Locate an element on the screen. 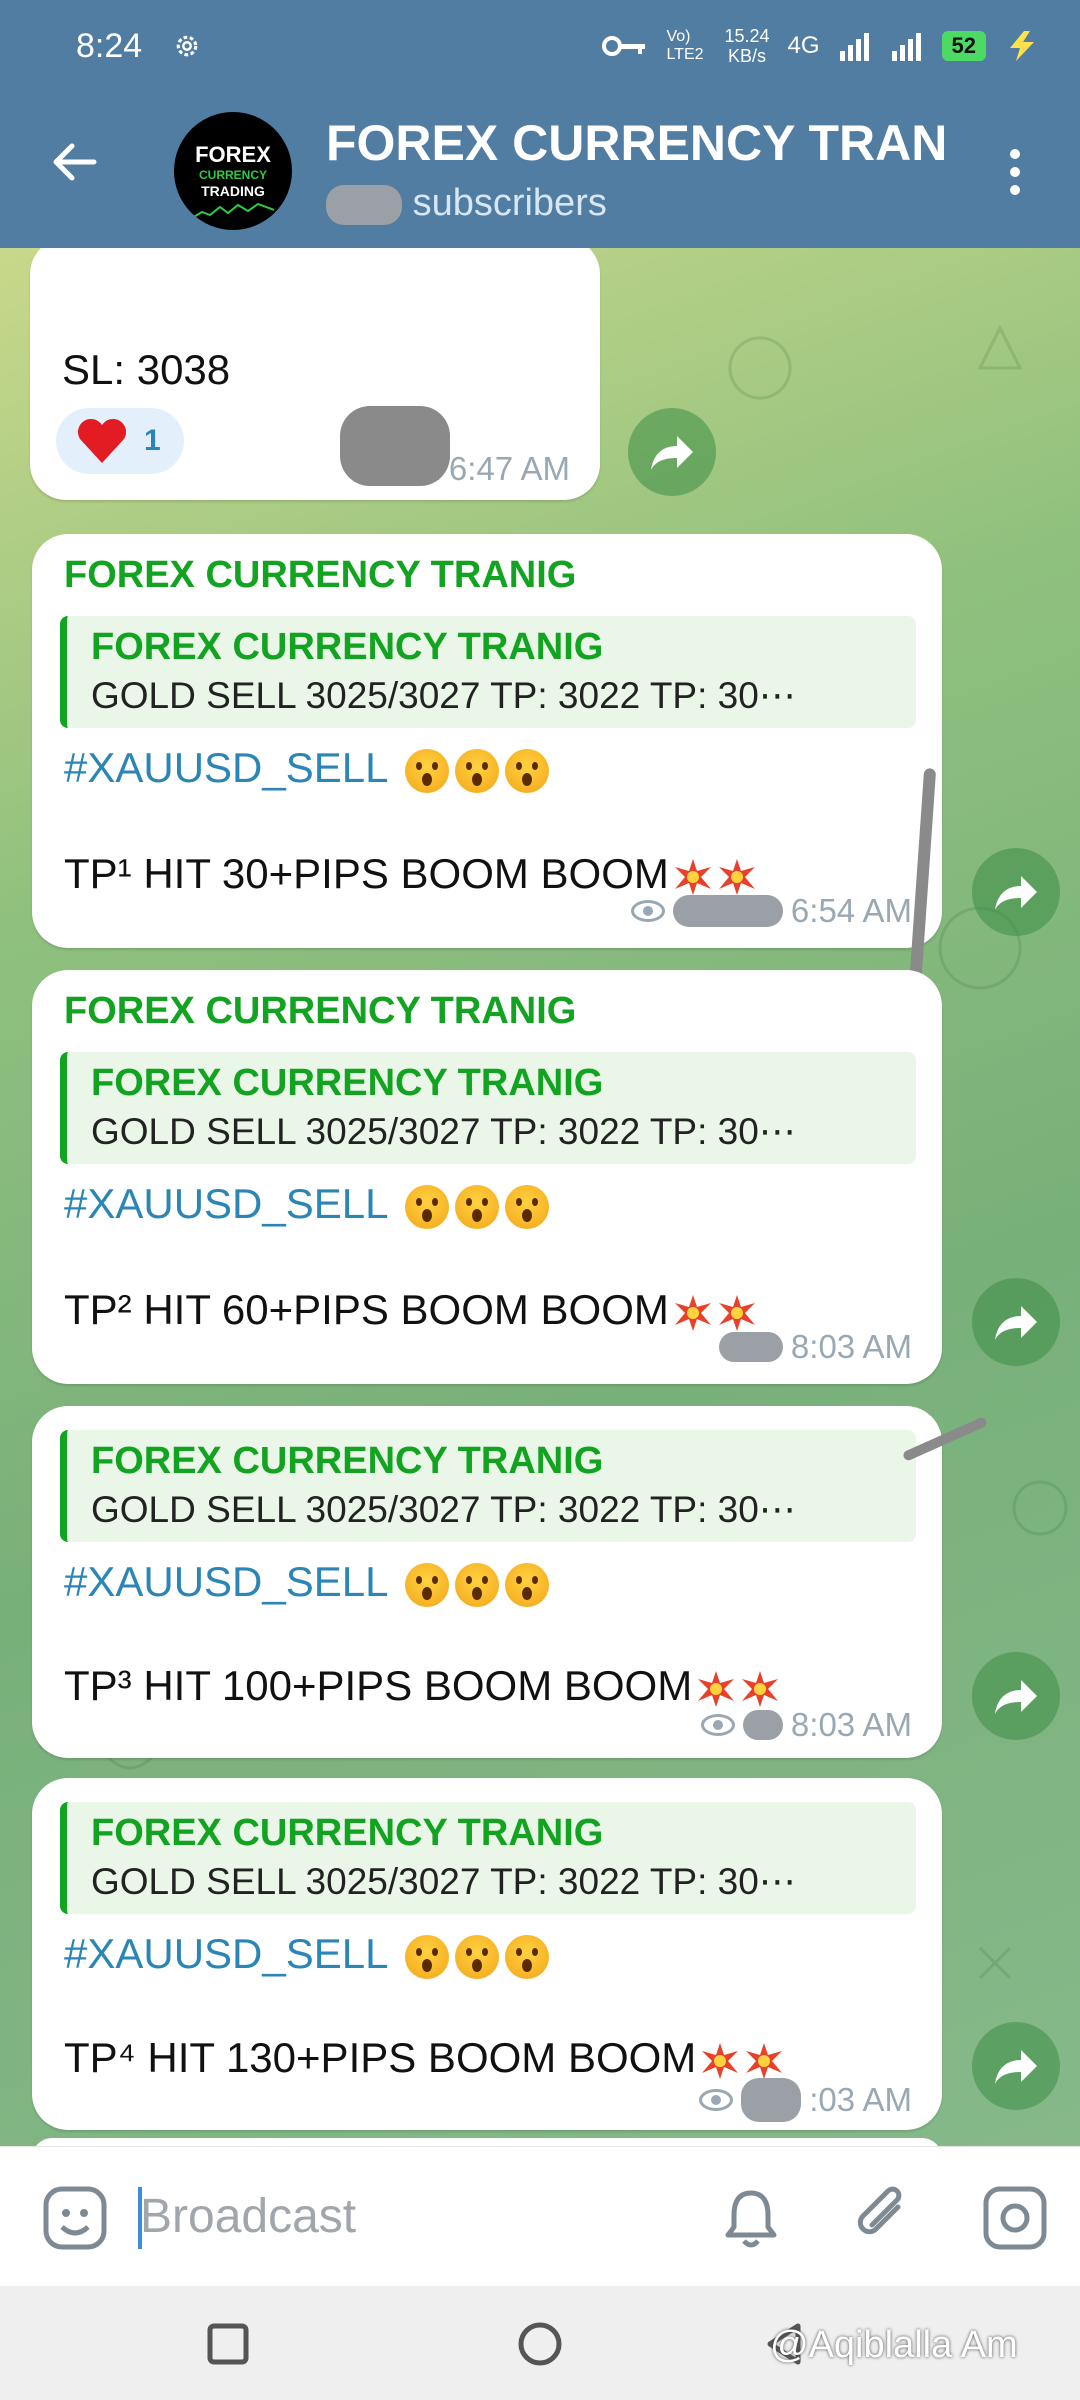 Image resolution: width=1080 pixels, height=2400 pixels. status-bar: 8:24 Vo) LTE2 15.24 KB/s 4G 52 is located at coordinates (540, 46).